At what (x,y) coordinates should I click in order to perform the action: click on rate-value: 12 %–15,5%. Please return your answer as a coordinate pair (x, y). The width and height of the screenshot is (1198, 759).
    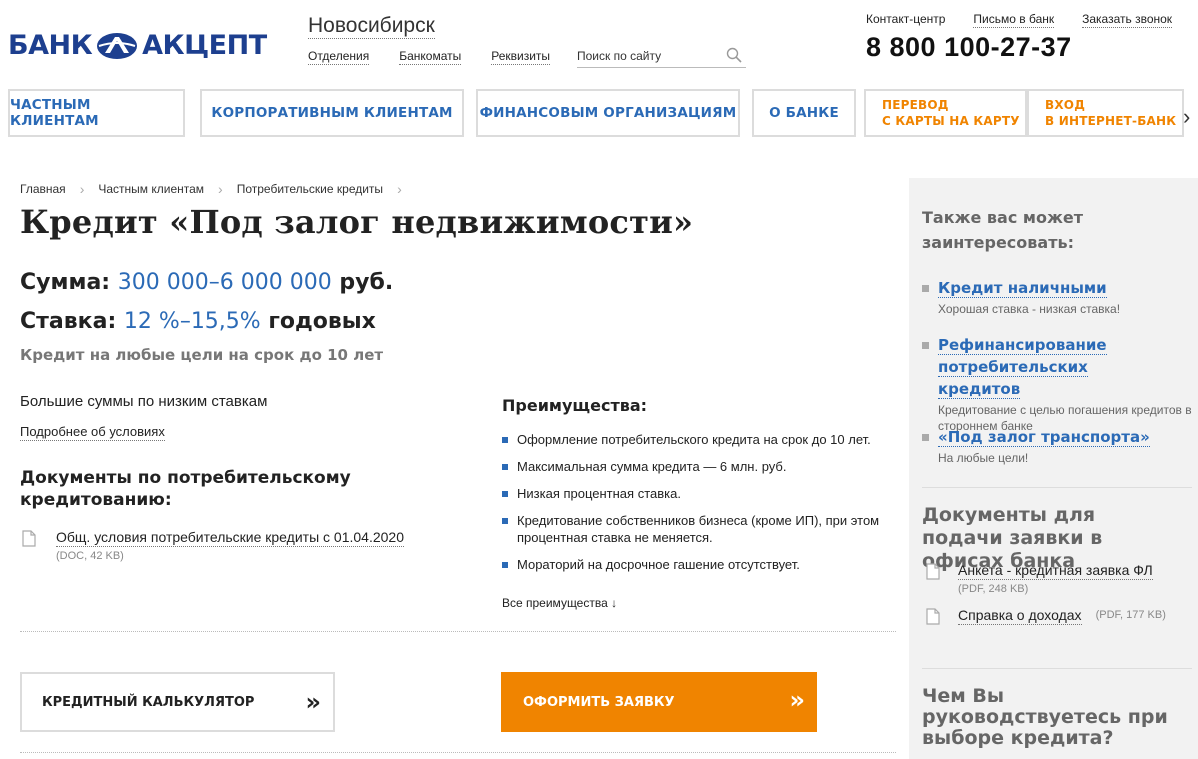
    Looking at the image, I should click on (192, 321).